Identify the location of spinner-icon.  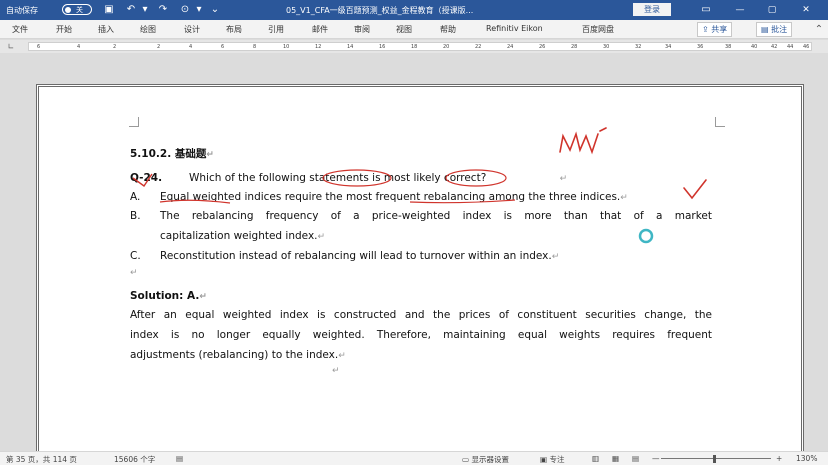
(646, 236).